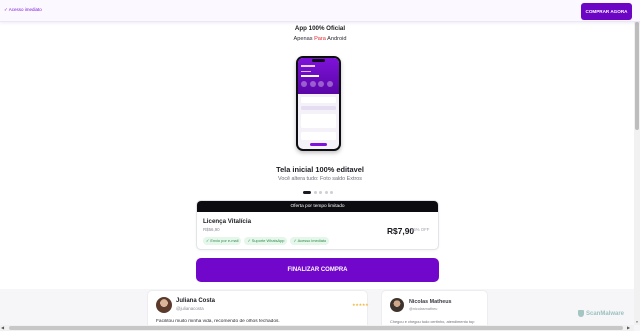  Describe the element at coordinates (310, 76) in the screenshot. I see `preview-balance` at that location.